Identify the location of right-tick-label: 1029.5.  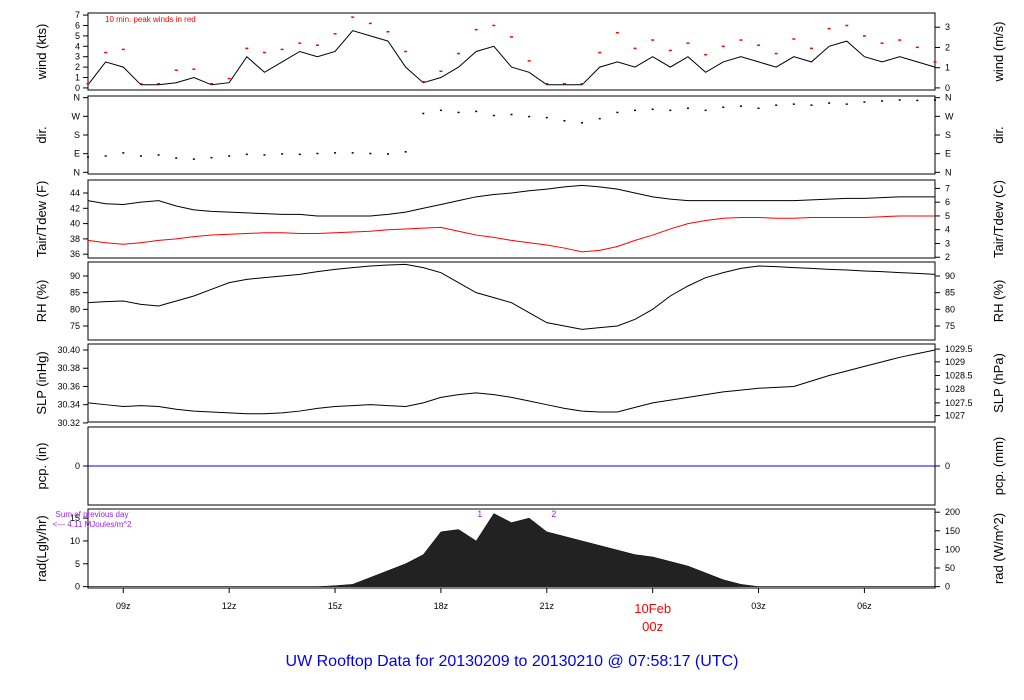
(959, 349).